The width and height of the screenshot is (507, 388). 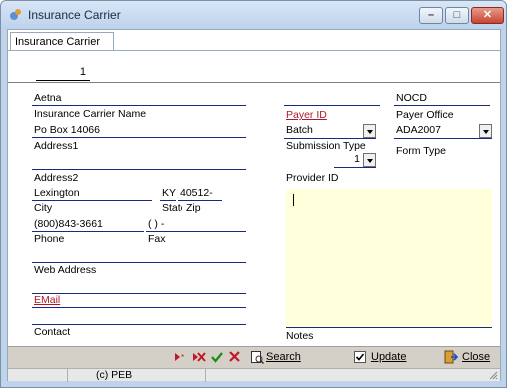 What do you see at coordinates (139, 301) in the screenshot?
I see `email-link: EMail` at bounding box center [139, 301].